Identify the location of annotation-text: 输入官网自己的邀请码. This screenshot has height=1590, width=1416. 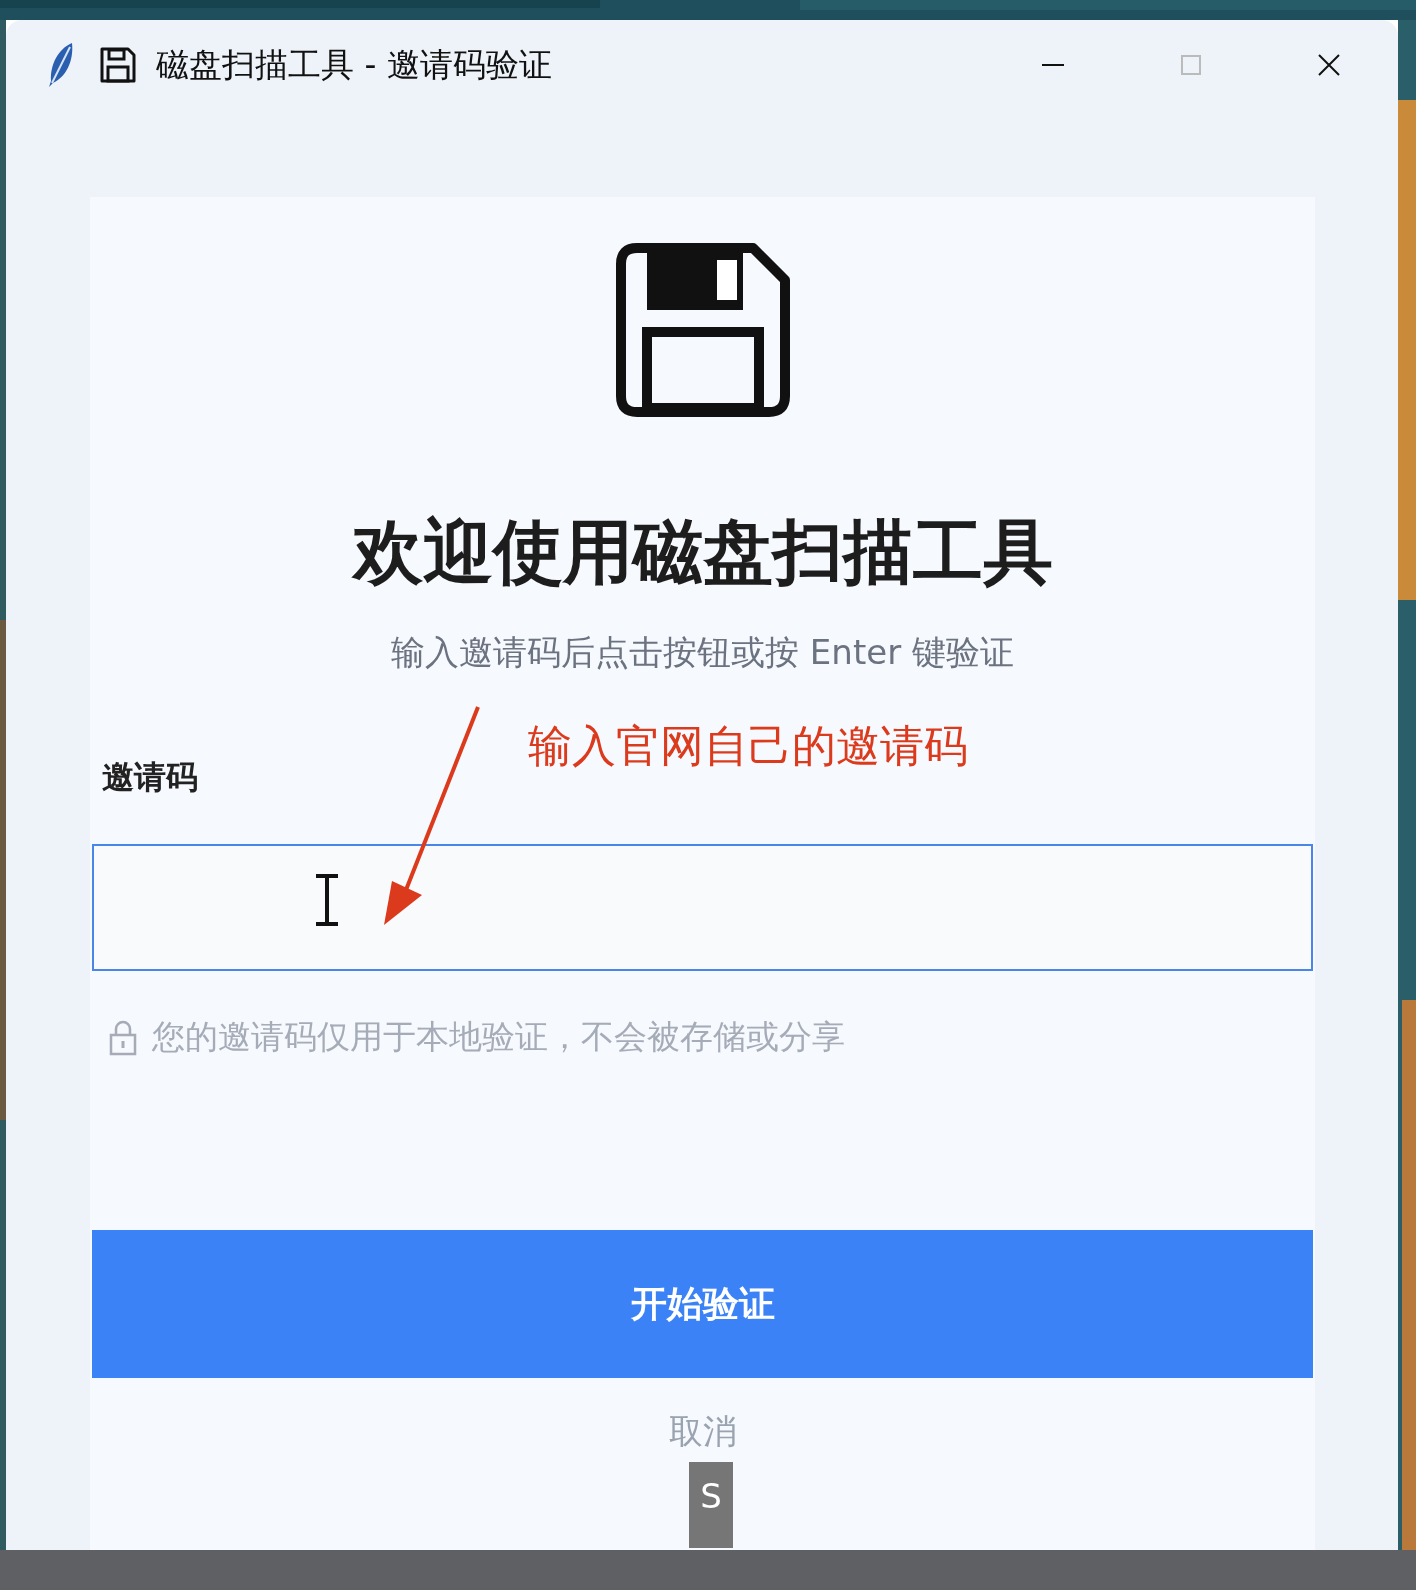
(748, 746).